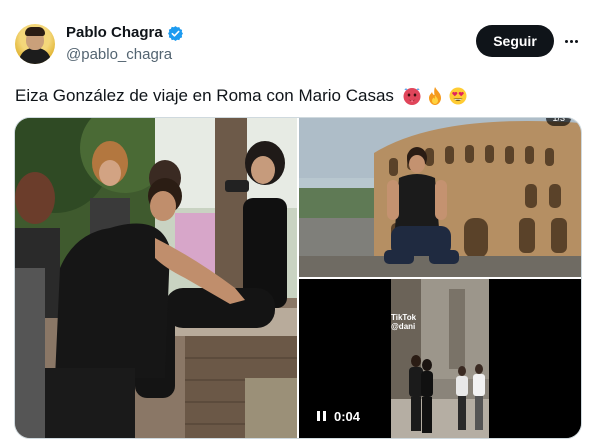 The image size is (599, 442). Describe the element at coordinates (515, 41) in the screenshot. I see `follow-button: Seguir` at that location.